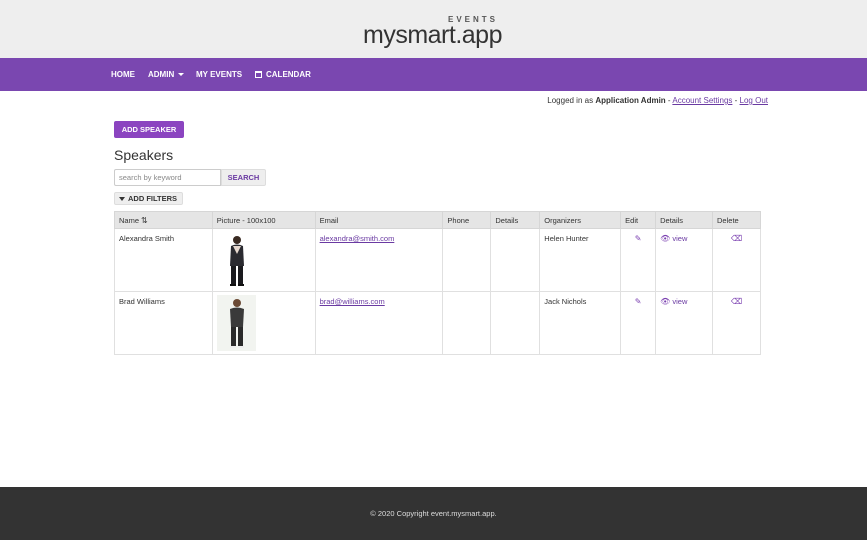  What do you see at coordinates (161, 74) in the screenshot?
I see `nav-admin-label: ADMIN` at bounding box center [161, 74].